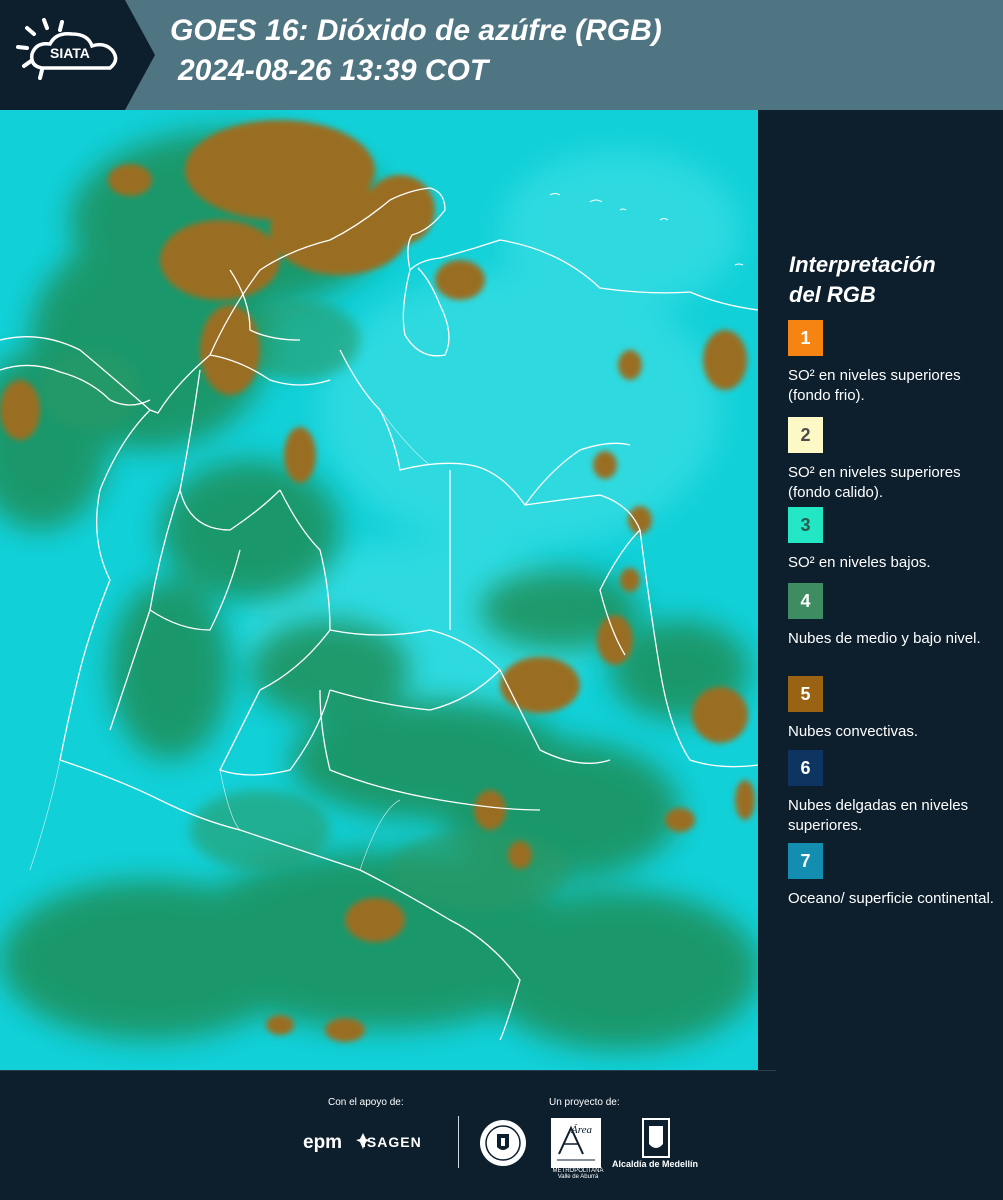 The height and width of the screenshot is (1200, 1003). What do you see at coordinates (832, 294) in the screenshot?
I see `legend-title-line2: del RGB` at bounding box center [832, 294].